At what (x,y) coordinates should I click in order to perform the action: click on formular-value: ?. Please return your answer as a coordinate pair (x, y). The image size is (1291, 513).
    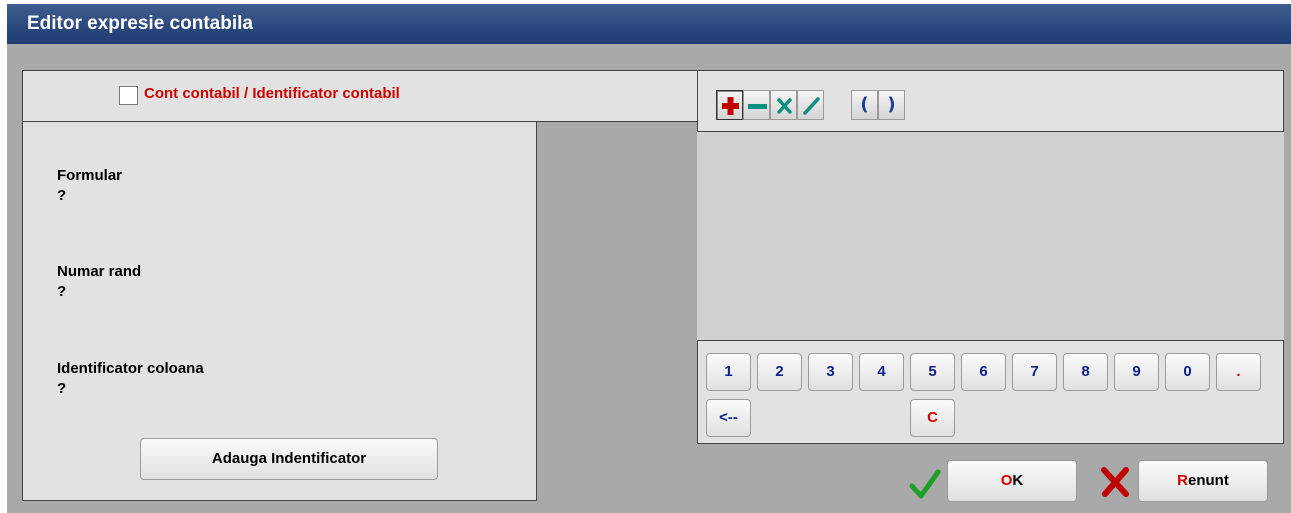
    Looking at the image, I should click on (61, 195).